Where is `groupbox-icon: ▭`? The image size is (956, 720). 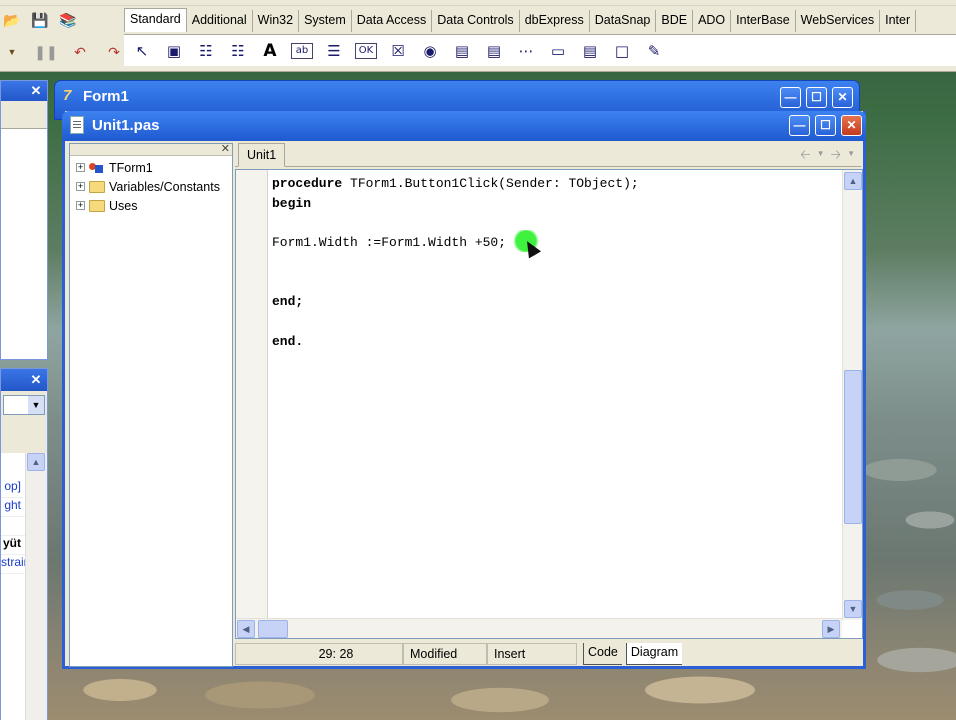 groupbox-icon: ▭ is located at coordinates (558, 51).